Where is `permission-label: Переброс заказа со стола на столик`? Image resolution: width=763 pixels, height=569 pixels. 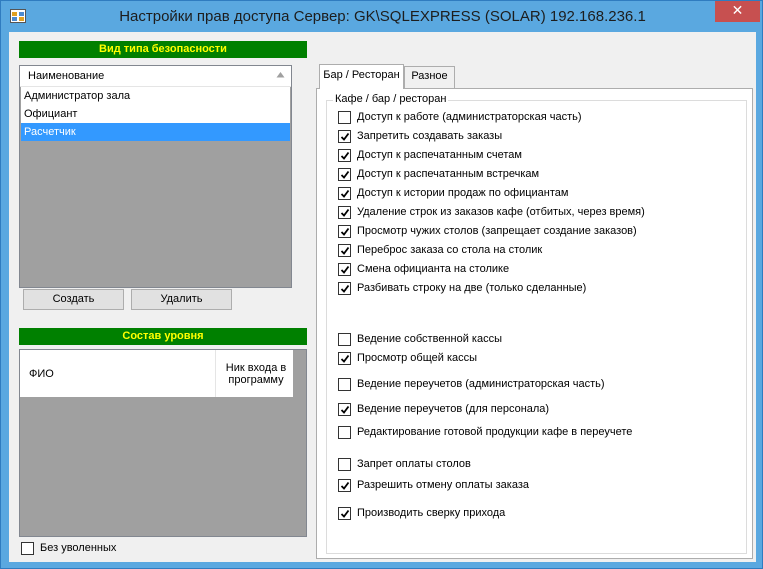
permission-label: Переброс заказа со стола на столик is located at coordinates (450, 250).